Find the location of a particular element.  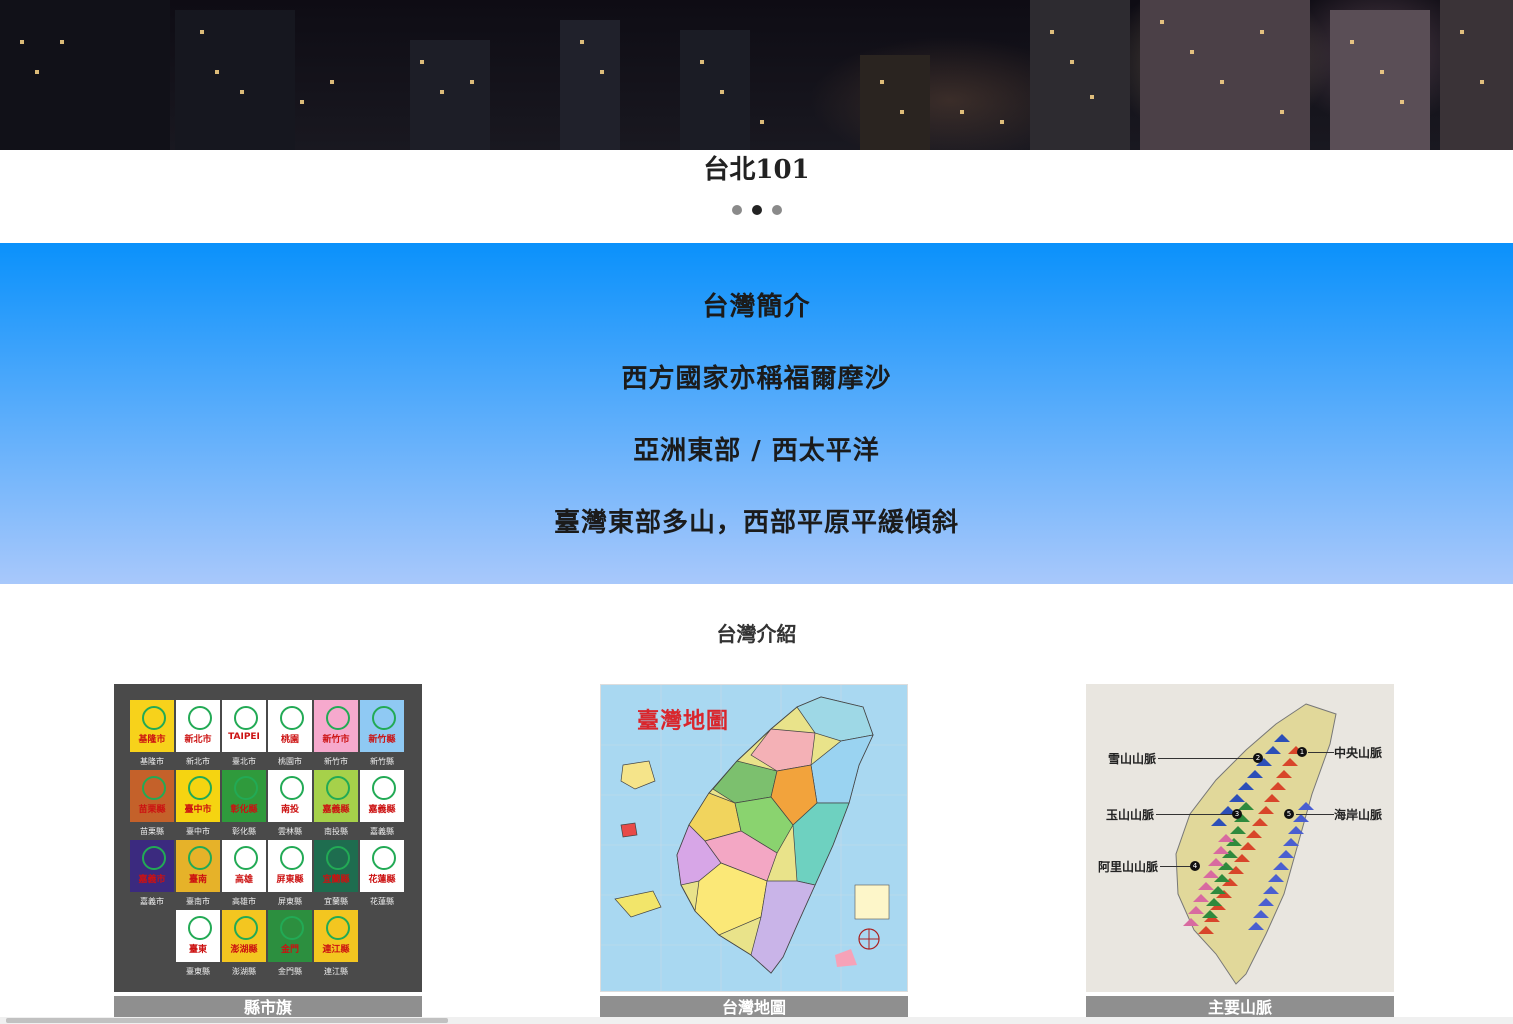

taiwan-map-illustration is located at coordinates (754, 838).